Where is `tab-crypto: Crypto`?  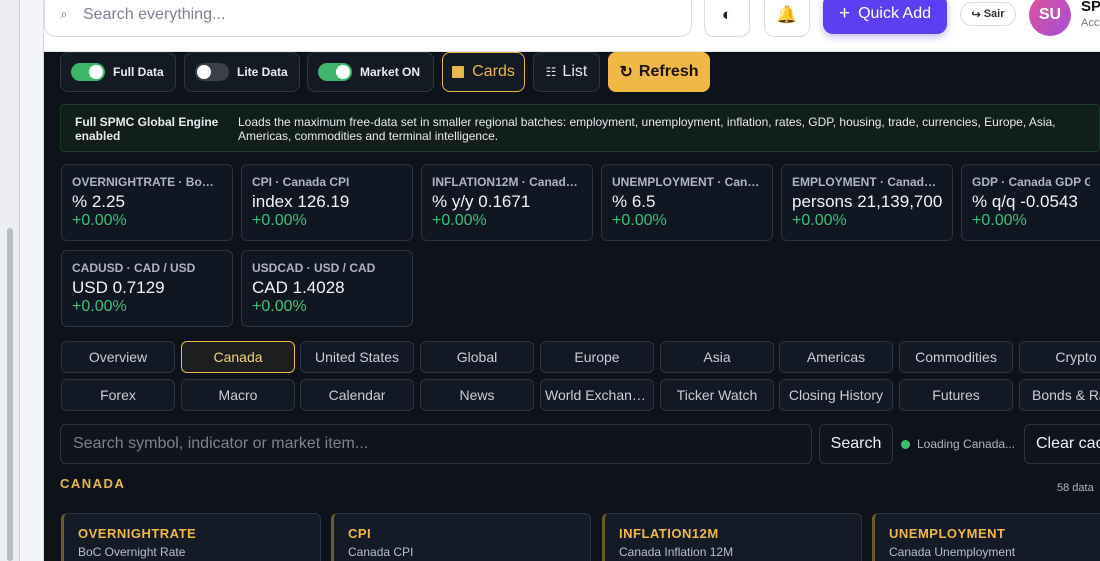
tab-crypto: Crypto is located at coordinates (1059, 357).